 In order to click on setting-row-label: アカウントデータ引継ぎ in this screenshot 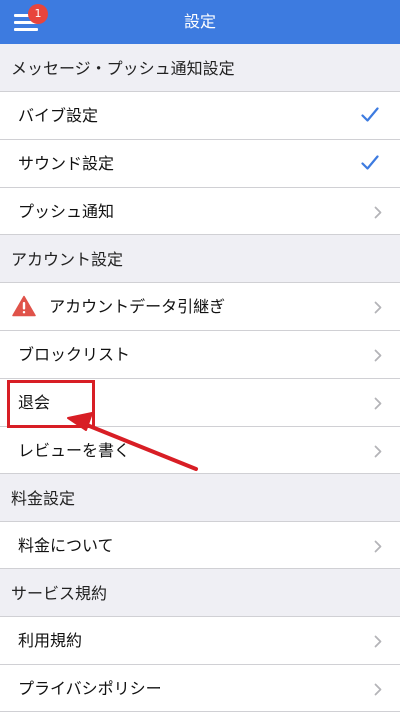, I will do `click(137, 306)`.